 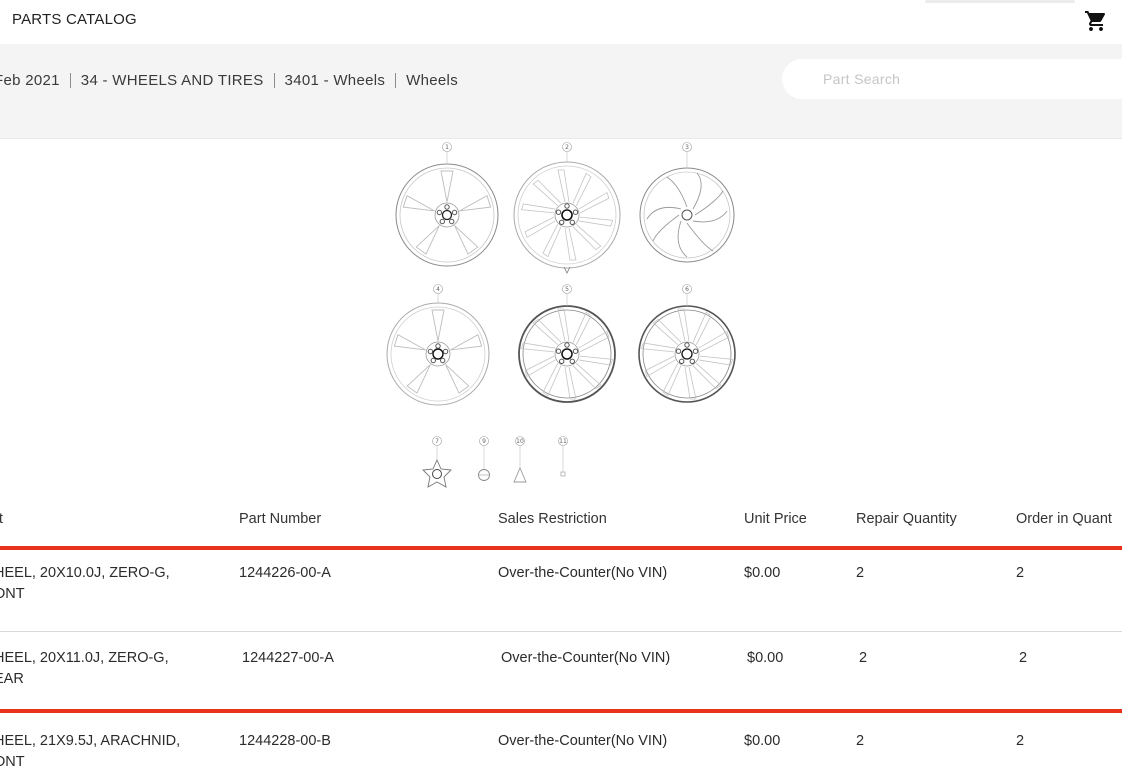 I want to click on valve-stem, so click(x=563, y=474).